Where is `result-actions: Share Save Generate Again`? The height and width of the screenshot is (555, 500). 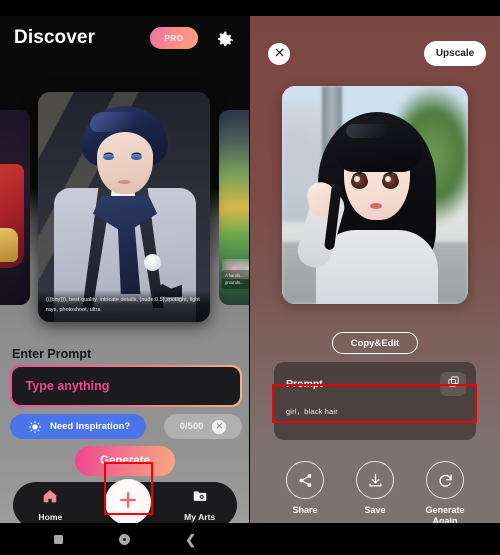
result-actions: Share Save Generate Again is located at coordinates (375, 492).